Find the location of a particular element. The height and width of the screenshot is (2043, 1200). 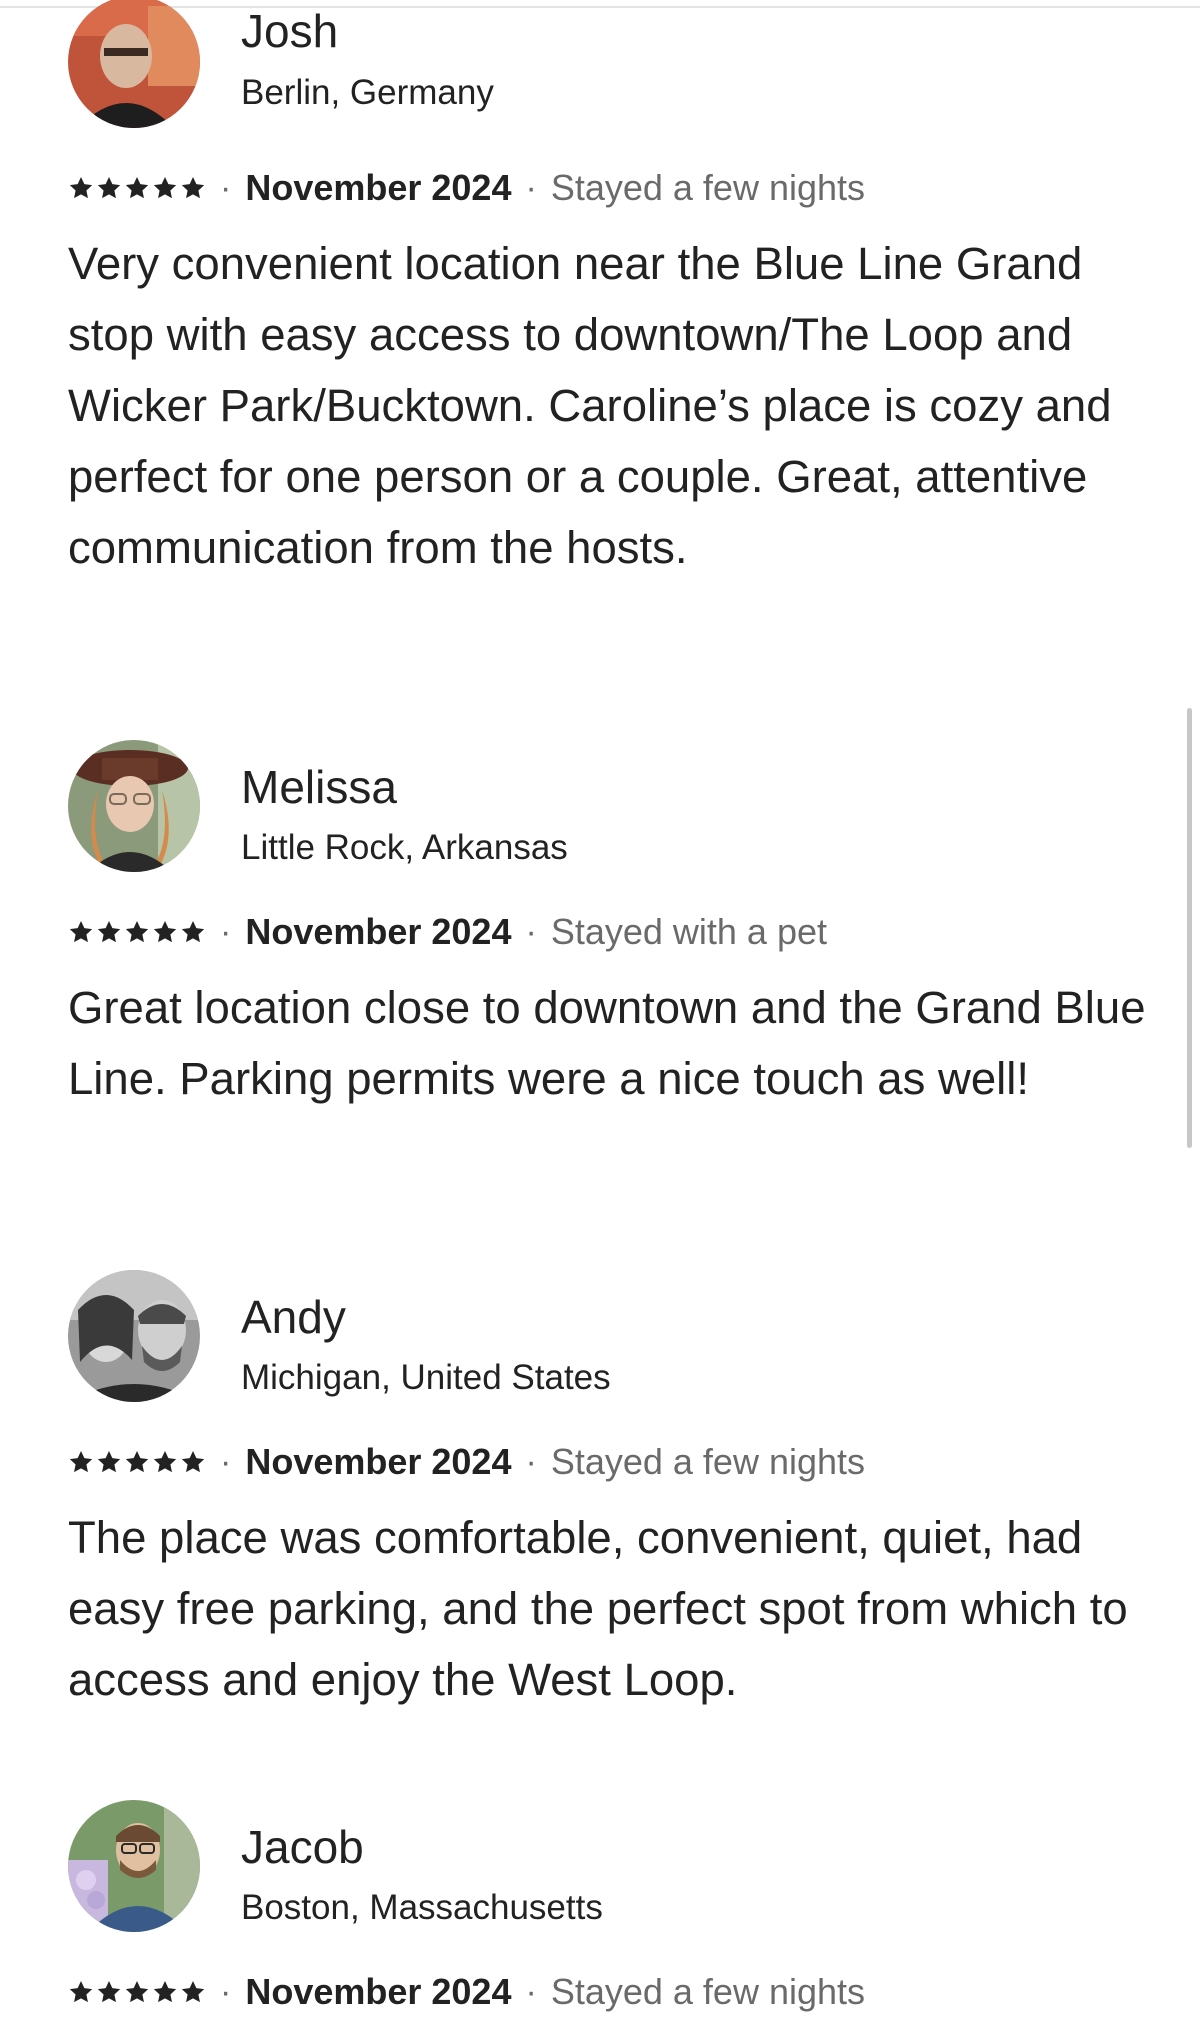

reviewer-location: Boston, Massachusetts is located at coordinates (422, 1907).